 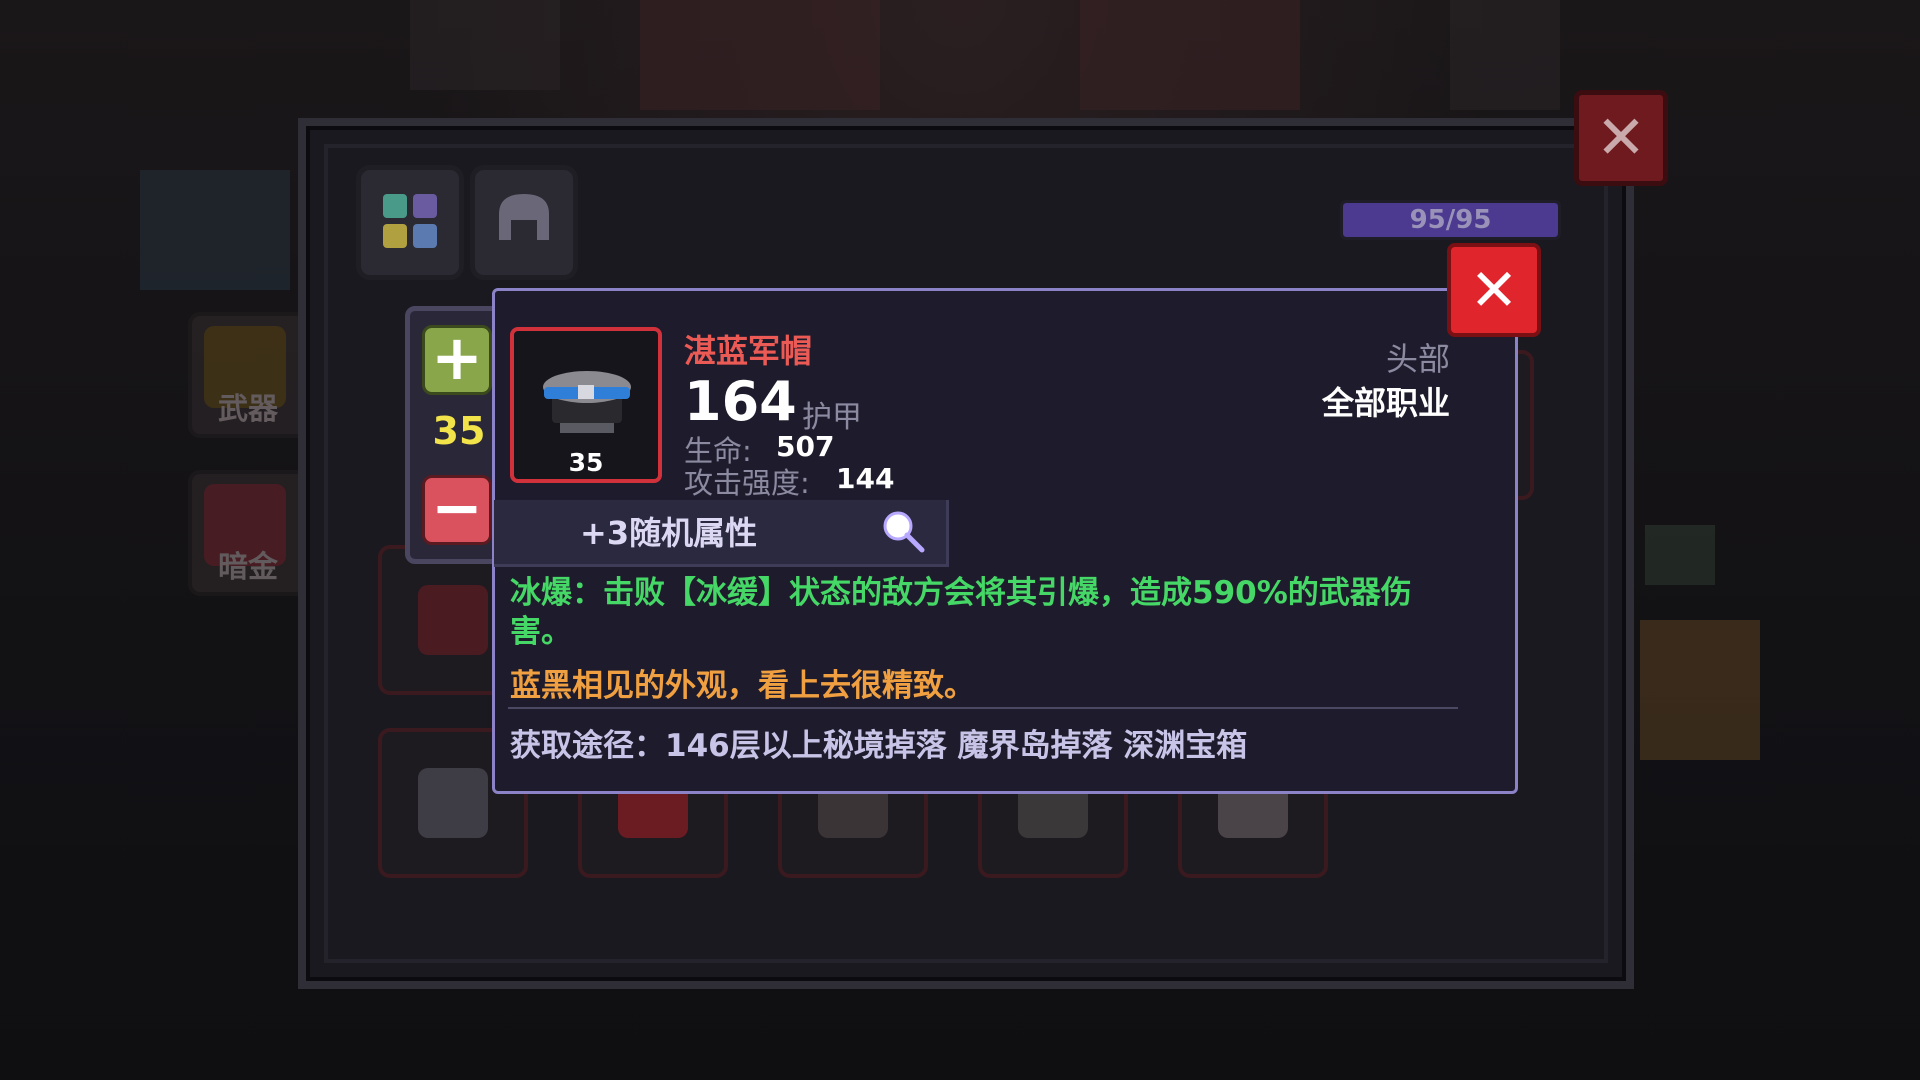 I want to click on divider, so click(x=983, y=708).